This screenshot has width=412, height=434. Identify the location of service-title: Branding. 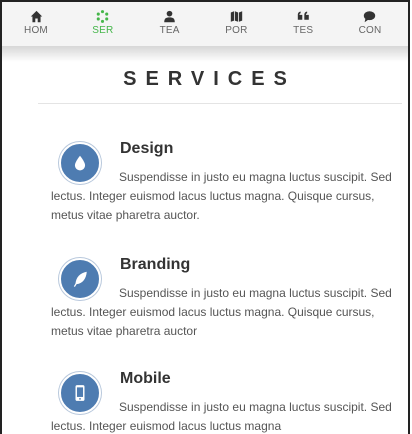
(155, 264).